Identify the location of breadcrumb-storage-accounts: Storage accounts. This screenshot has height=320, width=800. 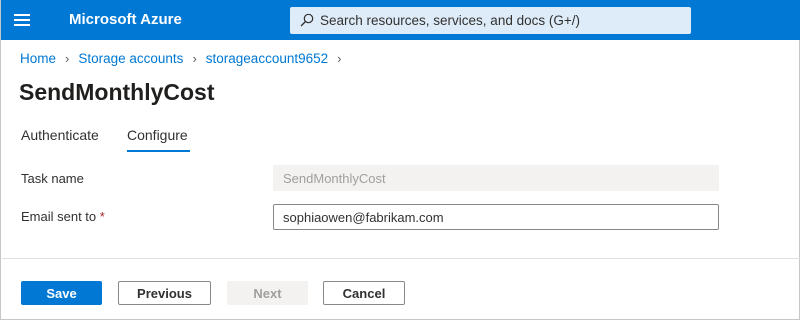
(130, 58).